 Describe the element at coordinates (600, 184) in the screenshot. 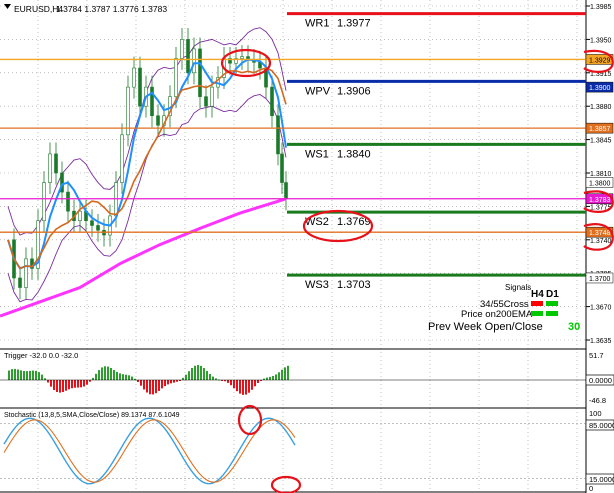

I see `price-tag-label: 1.3800` at that location.